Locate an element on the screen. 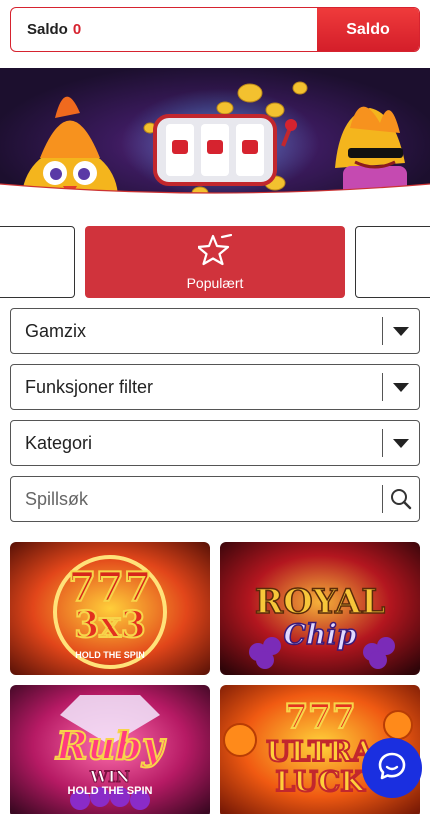 The height and width of the screenshot is (814, 430). balance-label: Saldo is located at coordinates (47, 29).